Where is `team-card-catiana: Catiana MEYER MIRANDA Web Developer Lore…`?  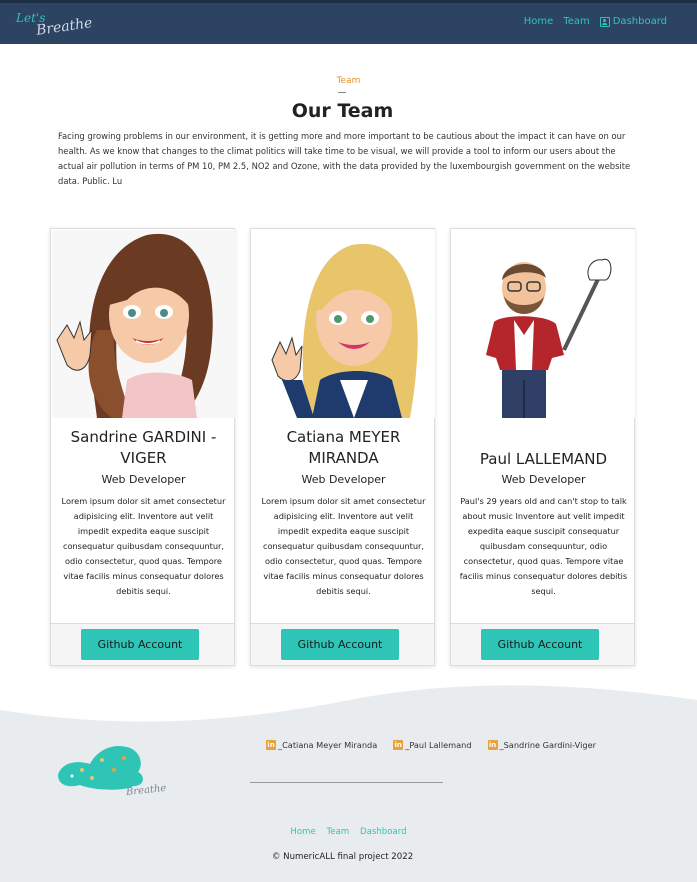 team-card-catiana: Catiana MEYER MIRANDA Web Developer Lore… is located at coordinates (342, 447).